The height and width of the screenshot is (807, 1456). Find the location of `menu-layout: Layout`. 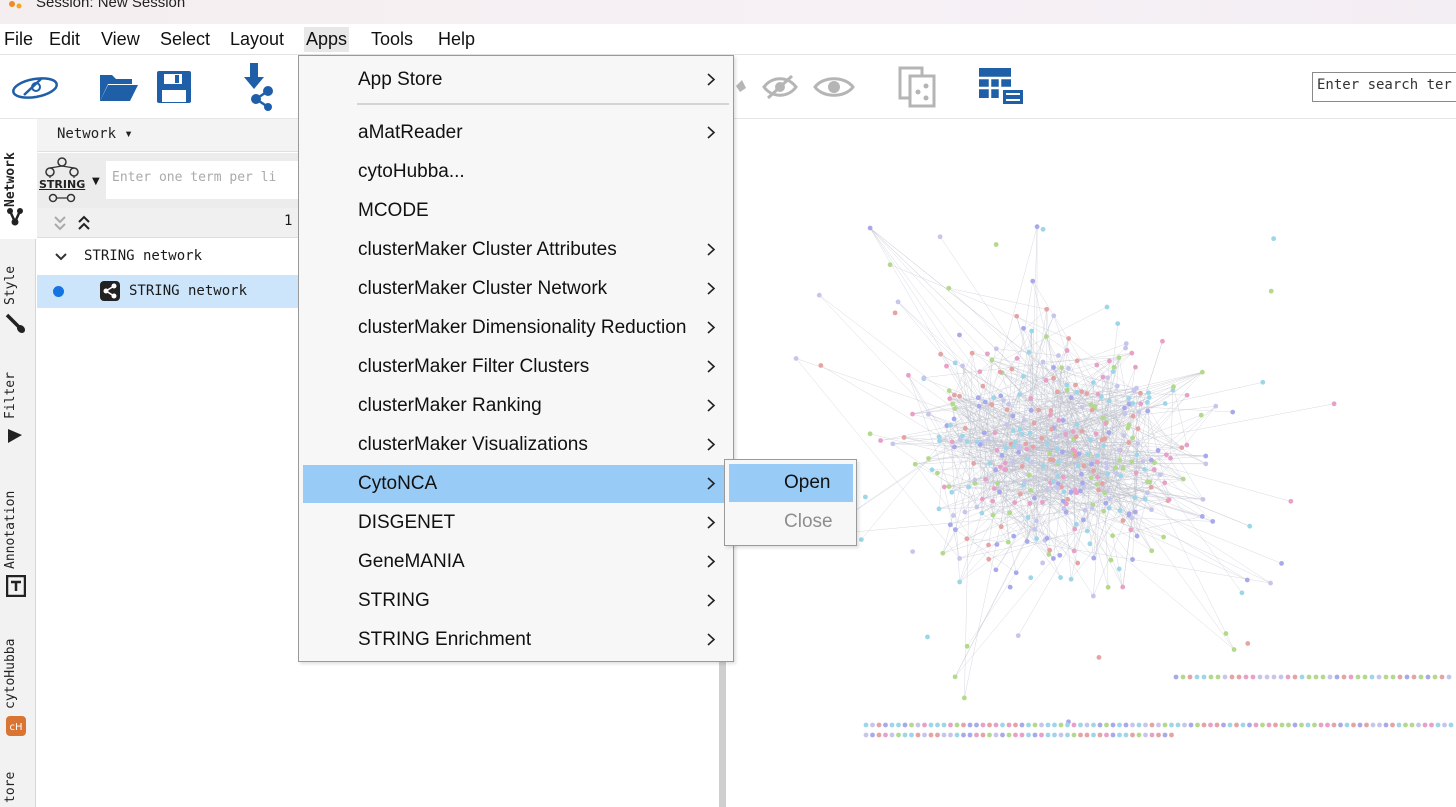

menu-layout: Layout is located at coordinates (257, 39).